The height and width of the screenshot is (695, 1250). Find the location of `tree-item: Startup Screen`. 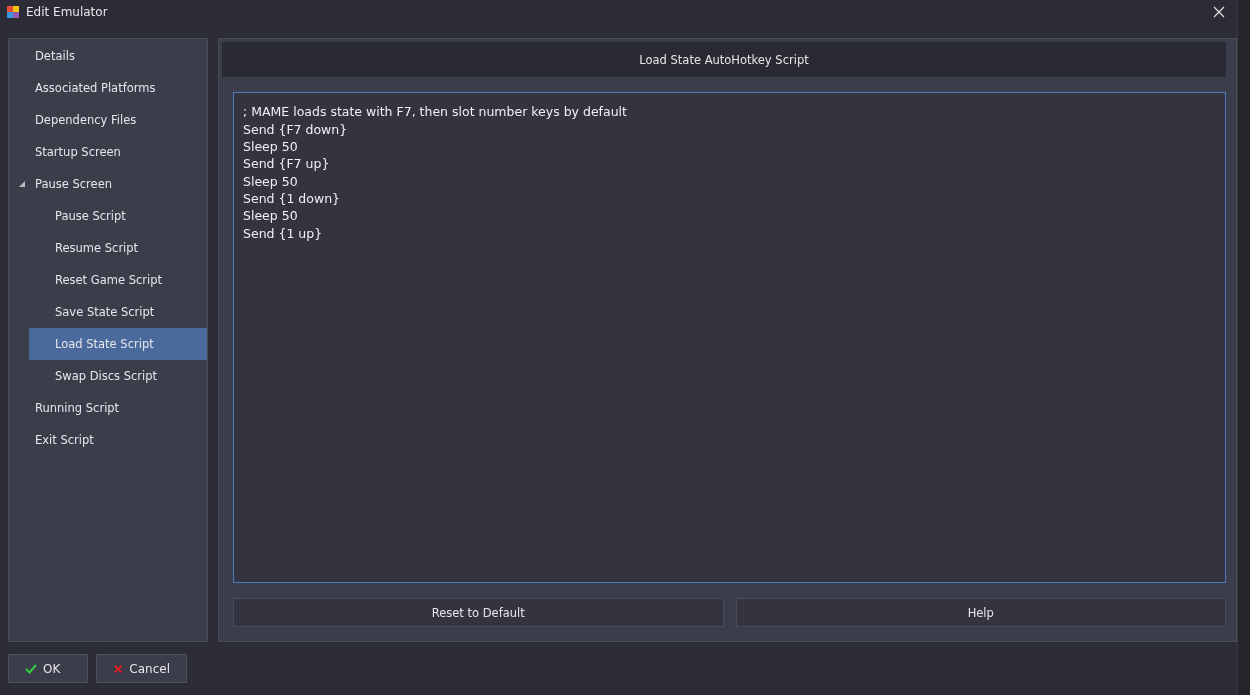

tree-item: Startup Screen is located at coordinates (108, 152).